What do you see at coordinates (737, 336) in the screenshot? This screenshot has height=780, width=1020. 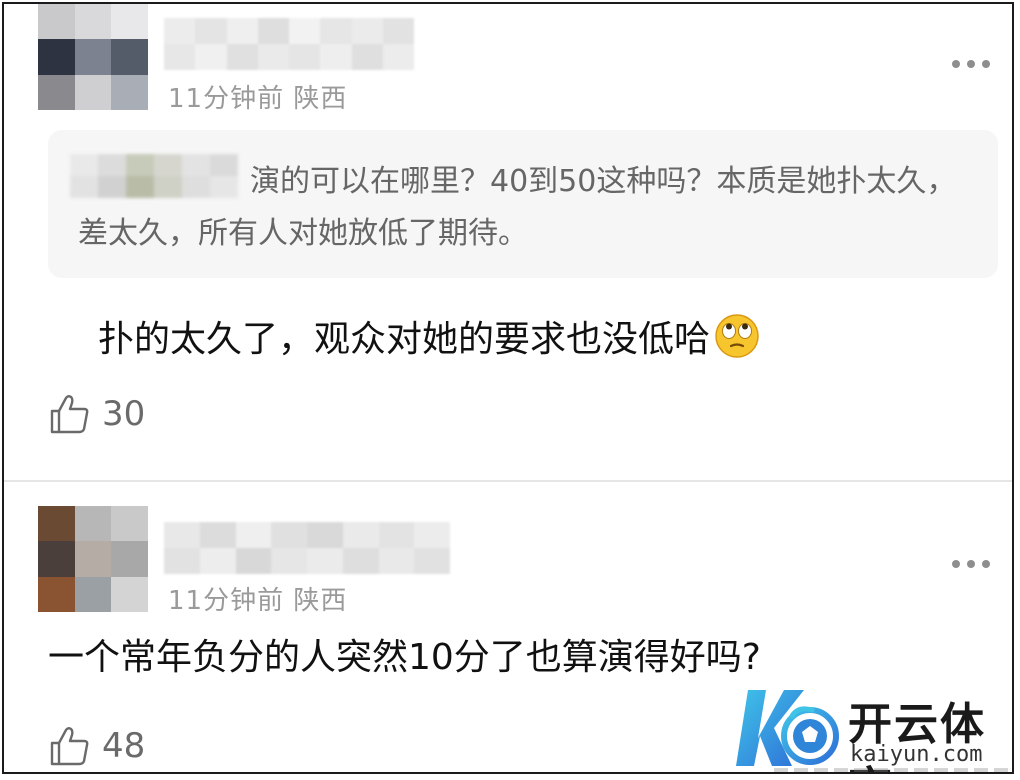 I see `eye-roll-emoji` at bounding box center [737, 336].